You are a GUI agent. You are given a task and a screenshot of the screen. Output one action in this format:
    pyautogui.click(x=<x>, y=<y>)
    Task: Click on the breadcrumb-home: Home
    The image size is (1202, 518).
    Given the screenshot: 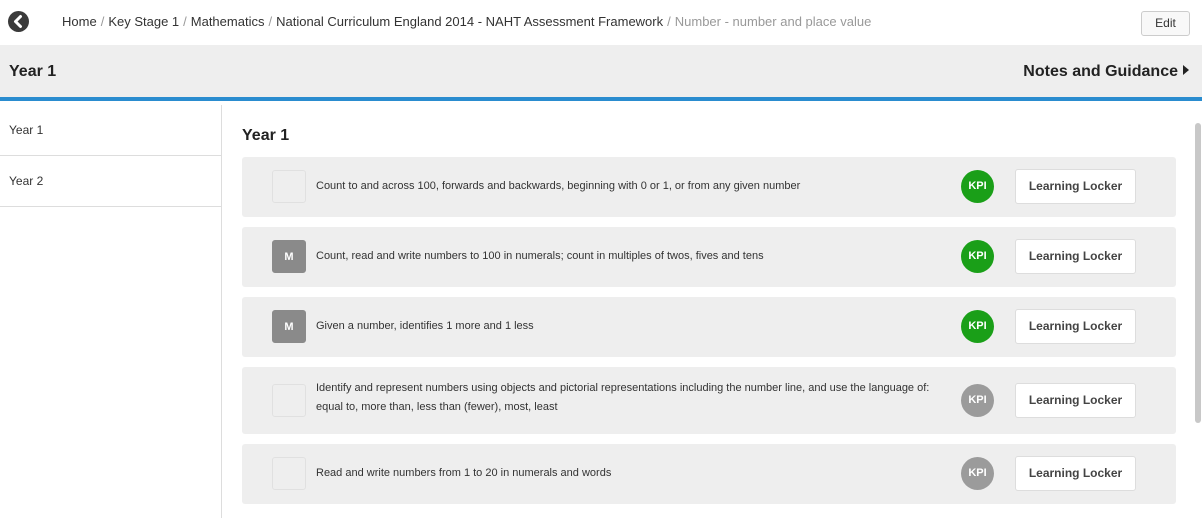 What is the action you would take?
    pyautogui.click(x=79, y=21)
    